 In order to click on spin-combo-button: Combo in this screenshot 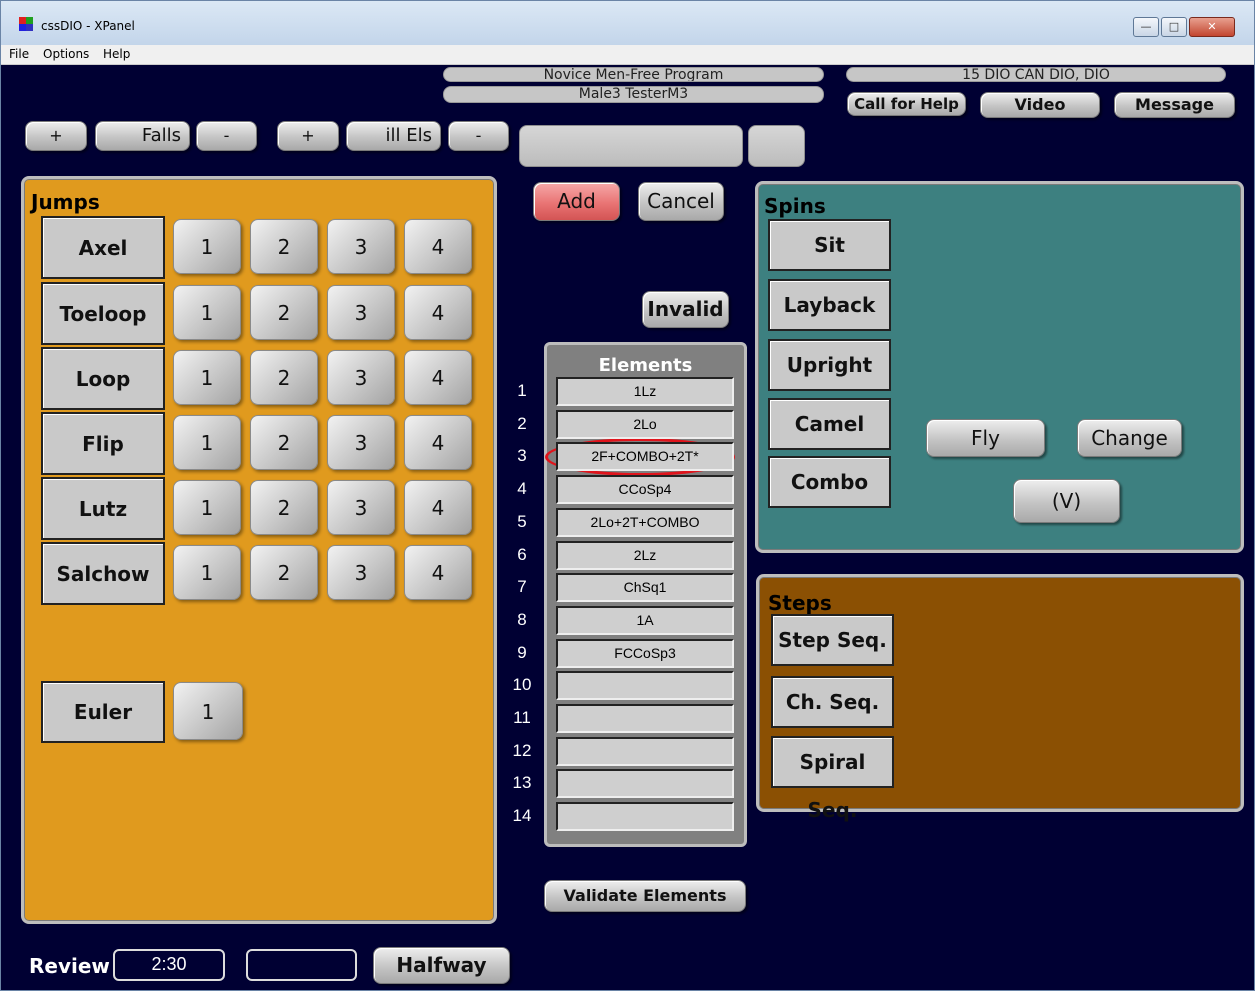, I will do `click(829, 482)`.